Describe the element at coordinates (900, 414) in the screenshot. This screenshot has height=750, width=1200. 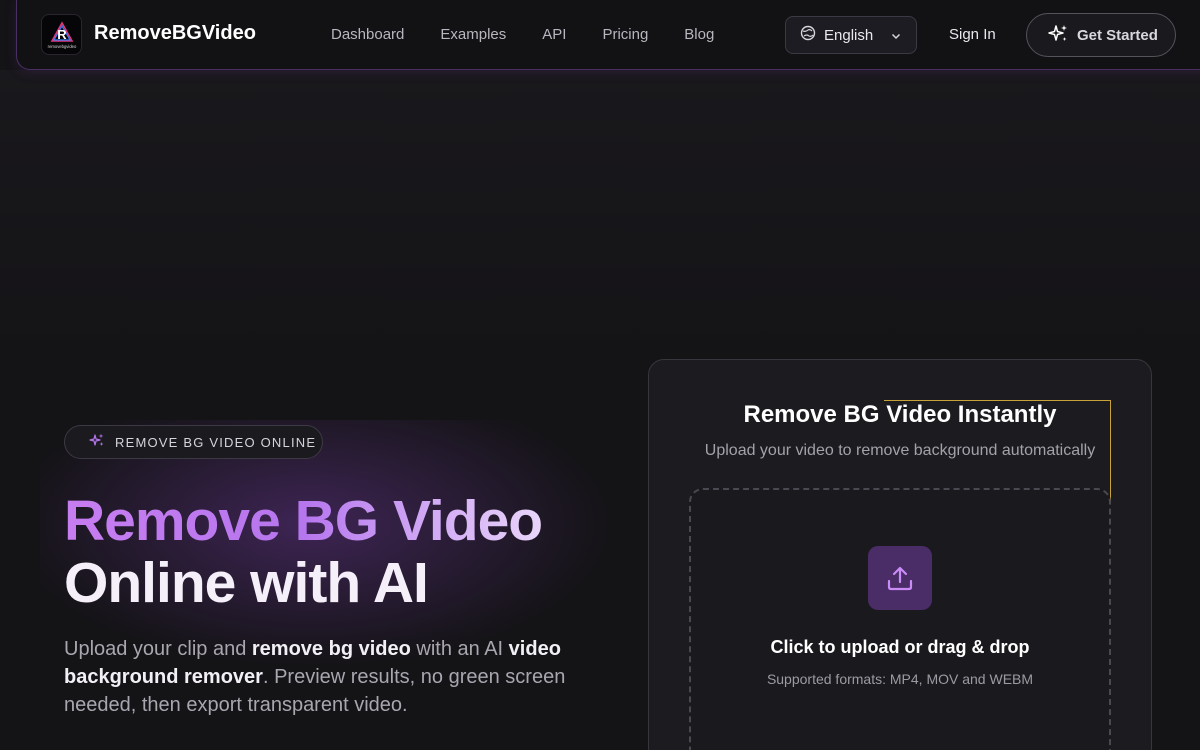
I see `upload-card-title: Remove BG Video Instantly` at that location.